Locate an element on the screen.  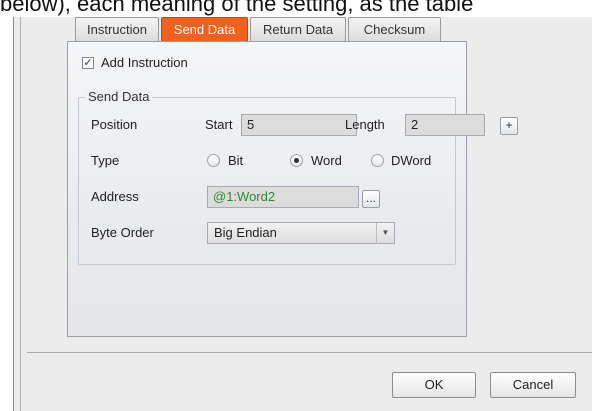
position-label: Position is located at coordinates (114, 124).